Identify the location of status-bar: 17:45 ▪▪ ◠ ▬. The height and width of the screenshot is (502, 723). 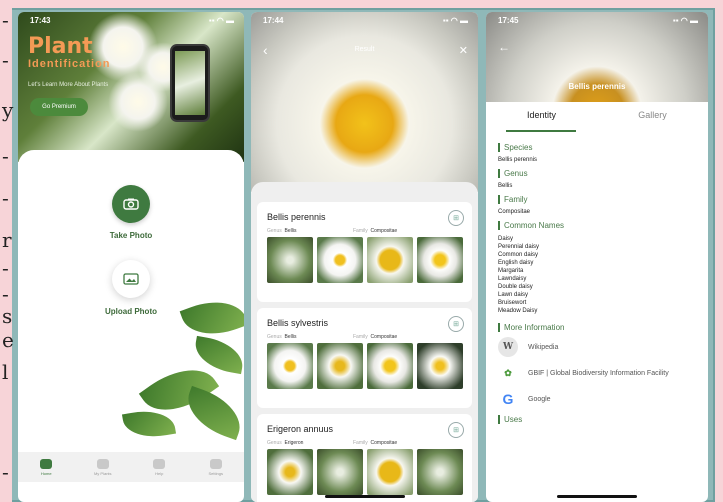
(598, 20).